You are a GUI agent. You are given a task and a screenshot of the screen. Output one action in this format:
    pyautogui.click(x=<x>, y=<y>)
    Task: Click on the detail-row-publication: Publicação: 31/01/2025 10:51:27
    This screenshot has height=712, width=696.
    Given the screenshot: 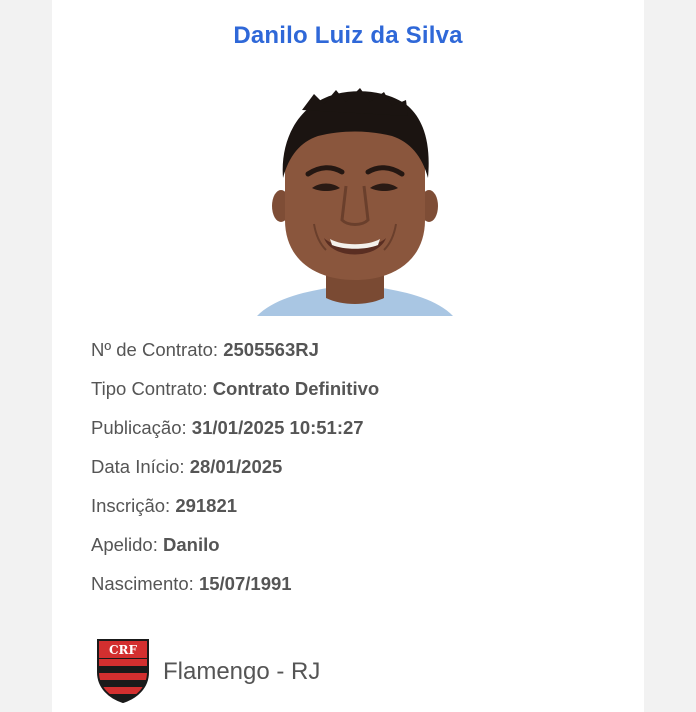 What is the action you would take?
    pyautogui.click(x=351, y=434)
    